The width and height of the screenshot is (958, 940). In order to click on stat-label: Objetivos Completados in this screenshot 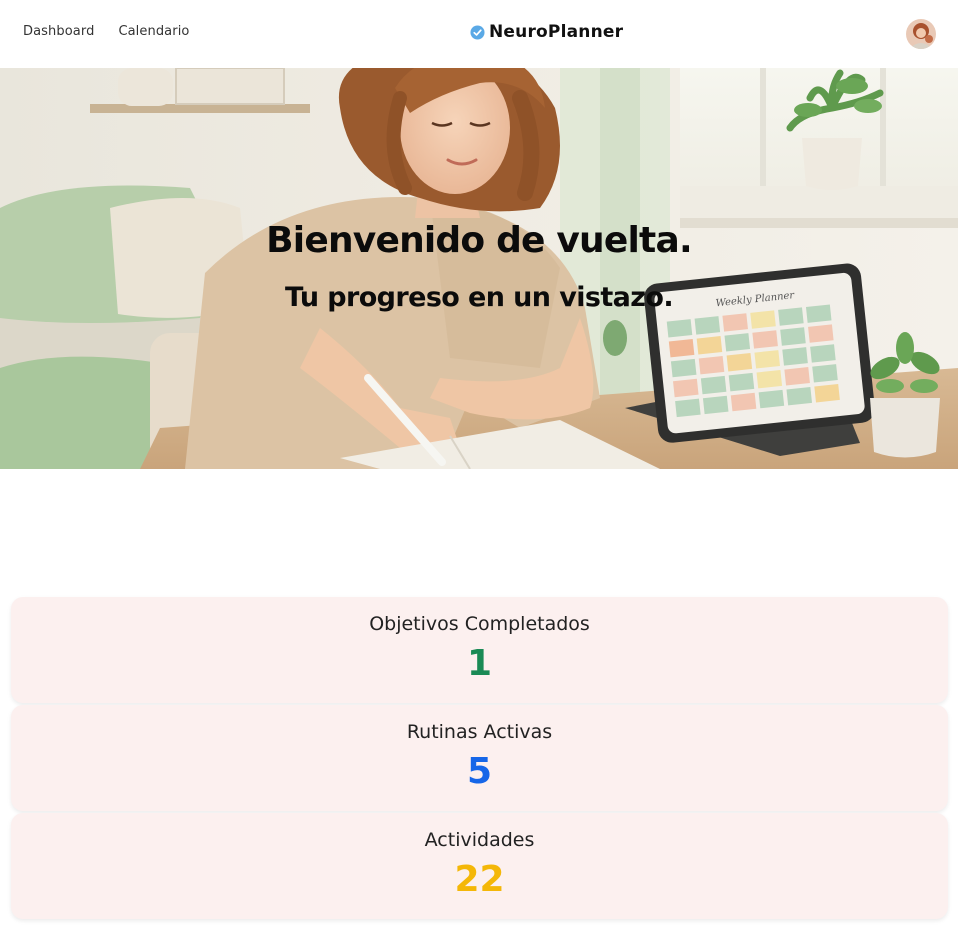, I will do `click(479, 624)`.